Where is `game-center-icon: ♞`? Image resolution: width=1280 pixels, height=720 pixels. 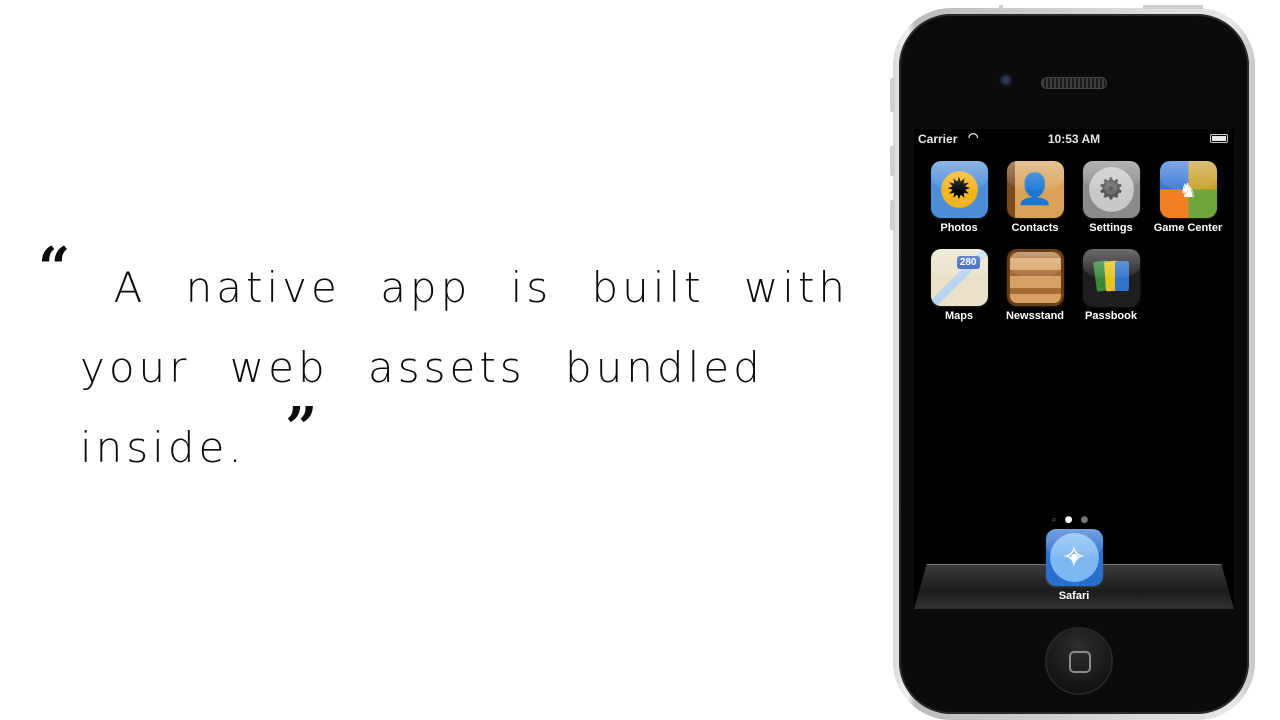 game-center-icon: ♞ is located at coordinates (1188, 189).